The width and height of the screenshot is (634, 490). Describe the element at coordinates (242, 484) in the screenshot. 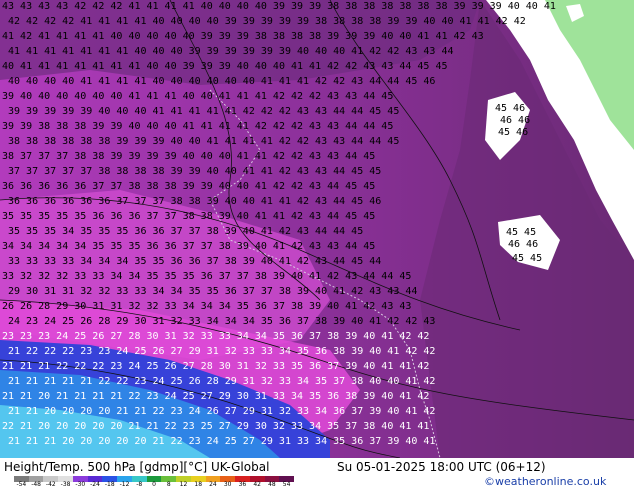

I see `scale-tick-label: 36` at that location.